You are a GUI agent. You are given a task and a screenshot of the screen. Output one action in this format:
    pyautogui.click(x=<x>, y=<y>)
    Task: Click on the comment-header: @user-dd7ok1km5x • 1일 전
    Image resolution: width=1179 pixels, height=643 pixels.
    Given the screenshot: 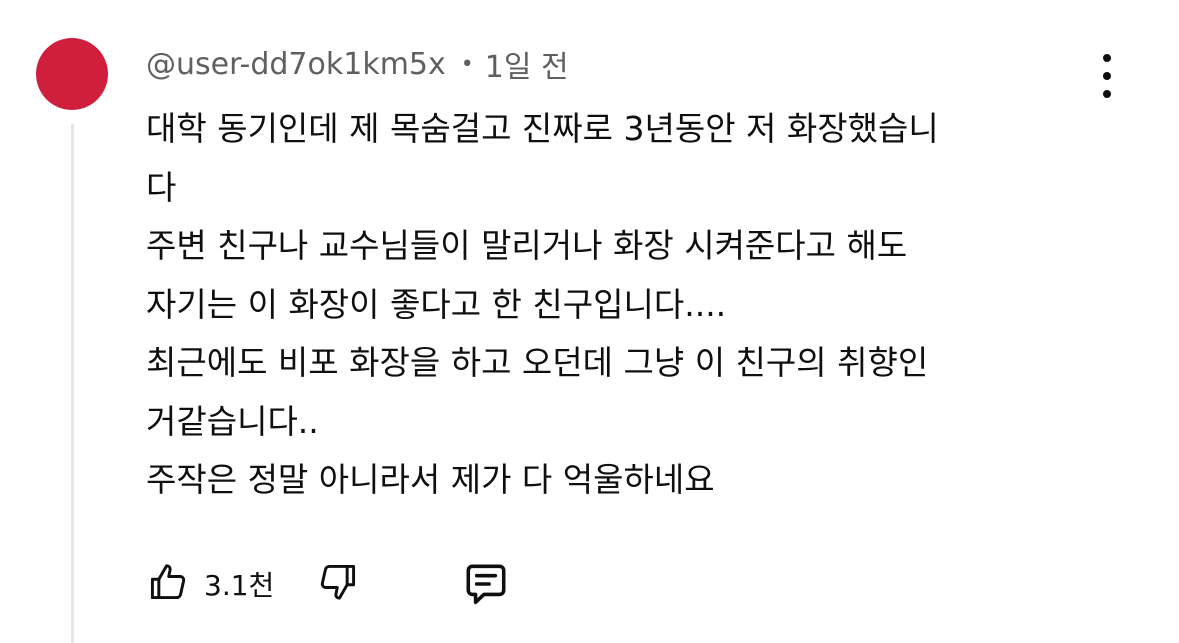 What is the action you would take?
    pyautogui.click(x=357, y=64)
    